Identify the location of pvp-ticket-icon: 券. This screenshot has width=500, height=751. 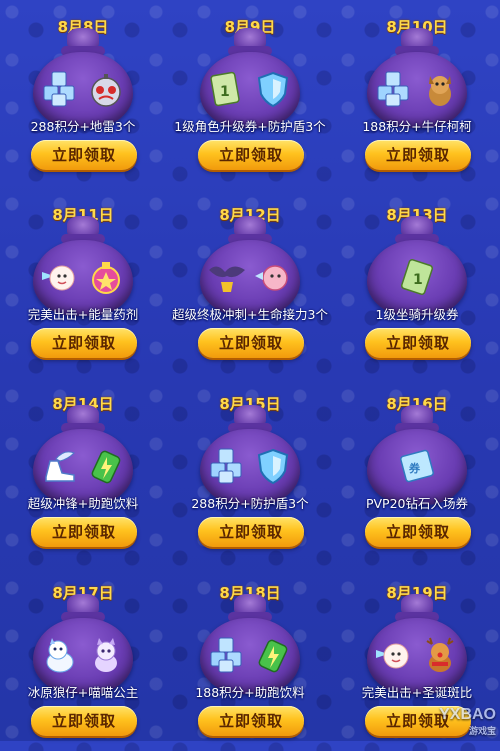
(417, 466).